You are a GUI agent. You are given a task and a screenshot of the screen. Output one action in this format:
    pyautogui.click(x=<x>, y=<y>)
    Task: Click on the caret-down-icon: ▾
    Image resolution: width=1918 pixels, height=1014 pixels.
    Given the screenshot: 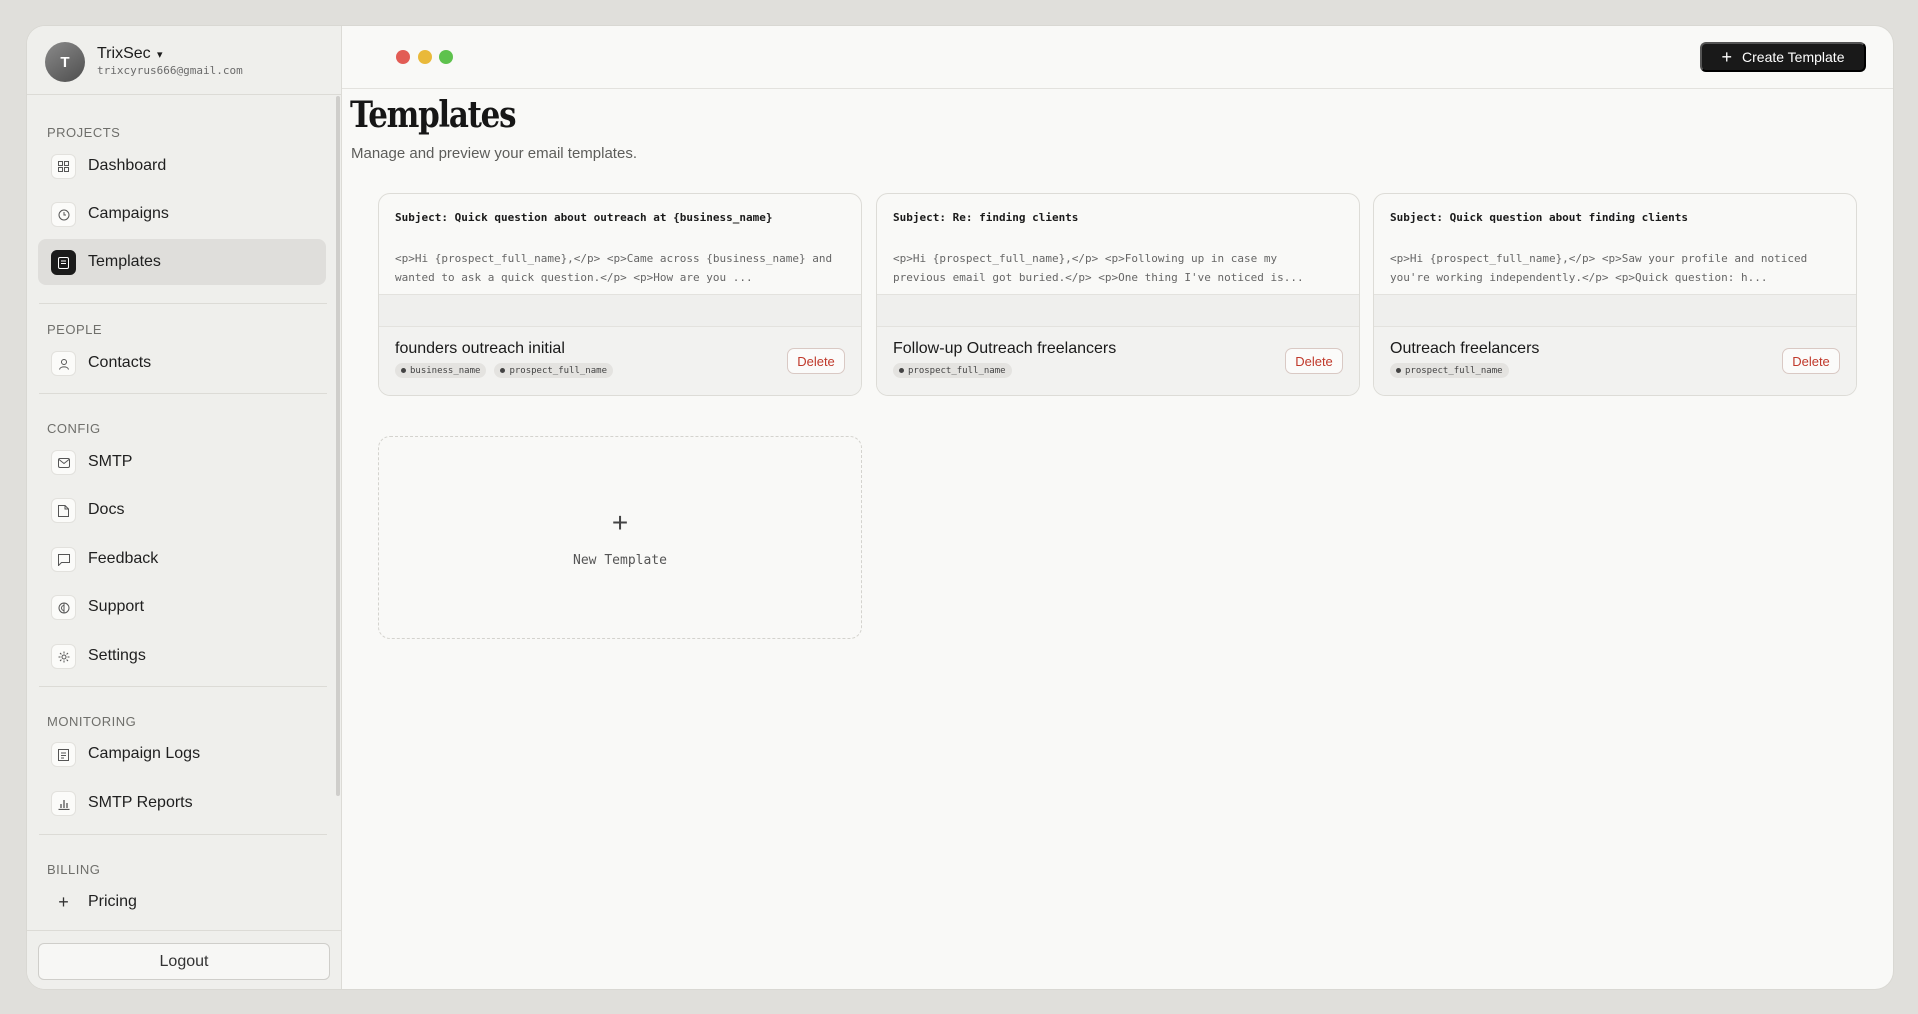 What is the action you would take?
    pyautogui.click(x=160, y=55)
    